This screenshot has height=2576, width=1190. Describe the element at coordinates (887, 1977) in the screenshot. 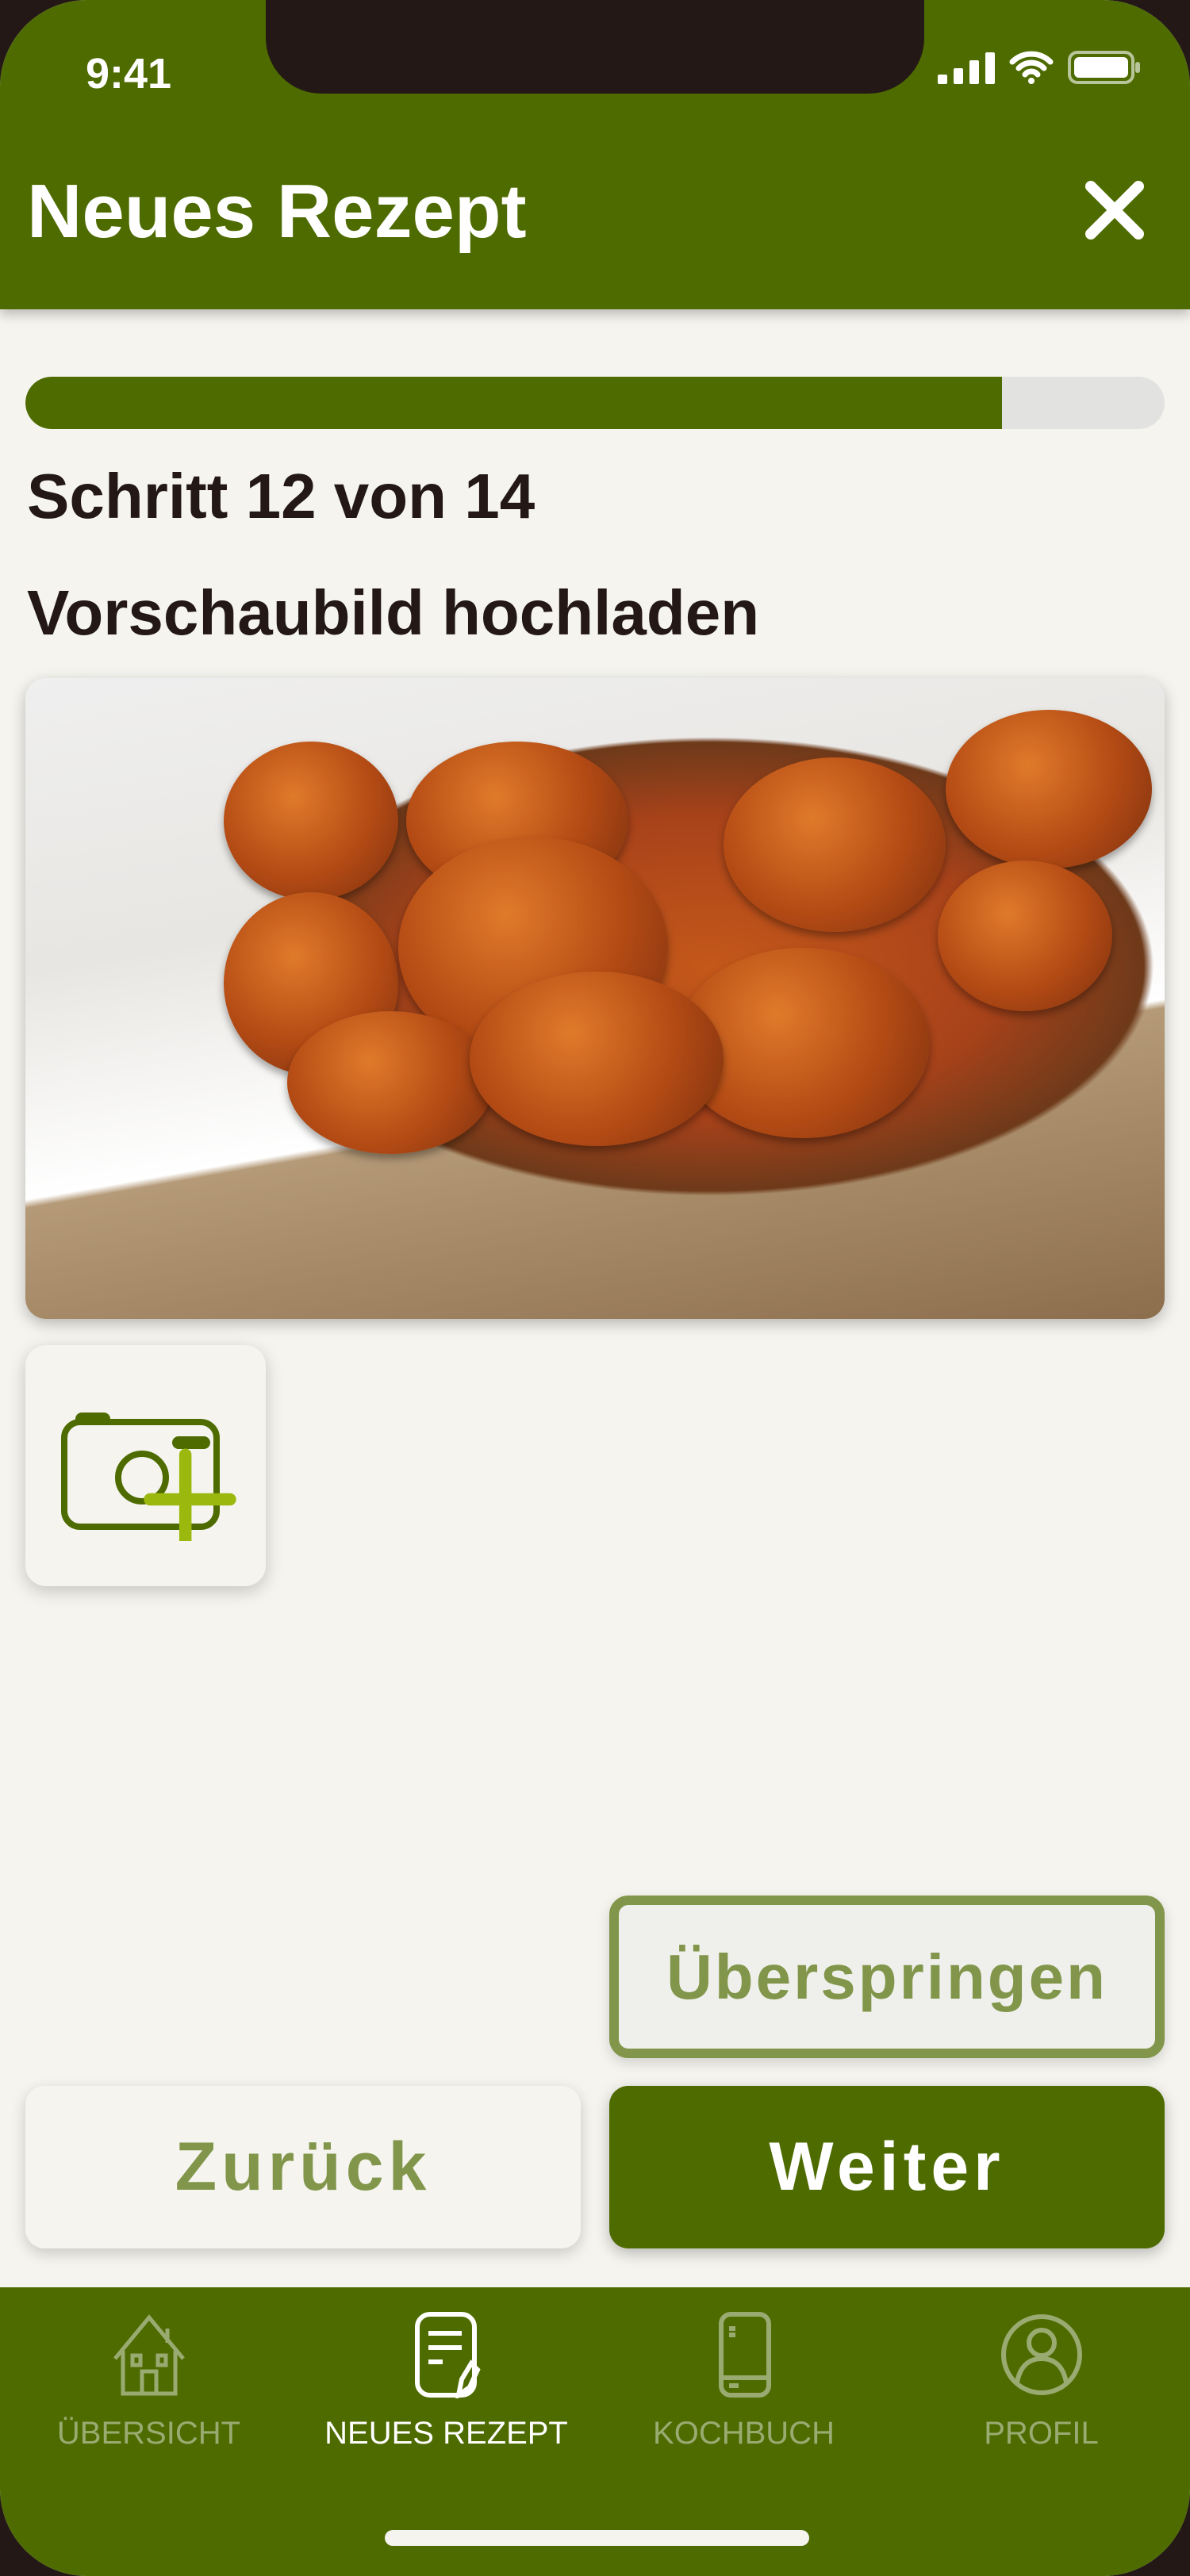

I see `skip-button: Überspringen` at that location.